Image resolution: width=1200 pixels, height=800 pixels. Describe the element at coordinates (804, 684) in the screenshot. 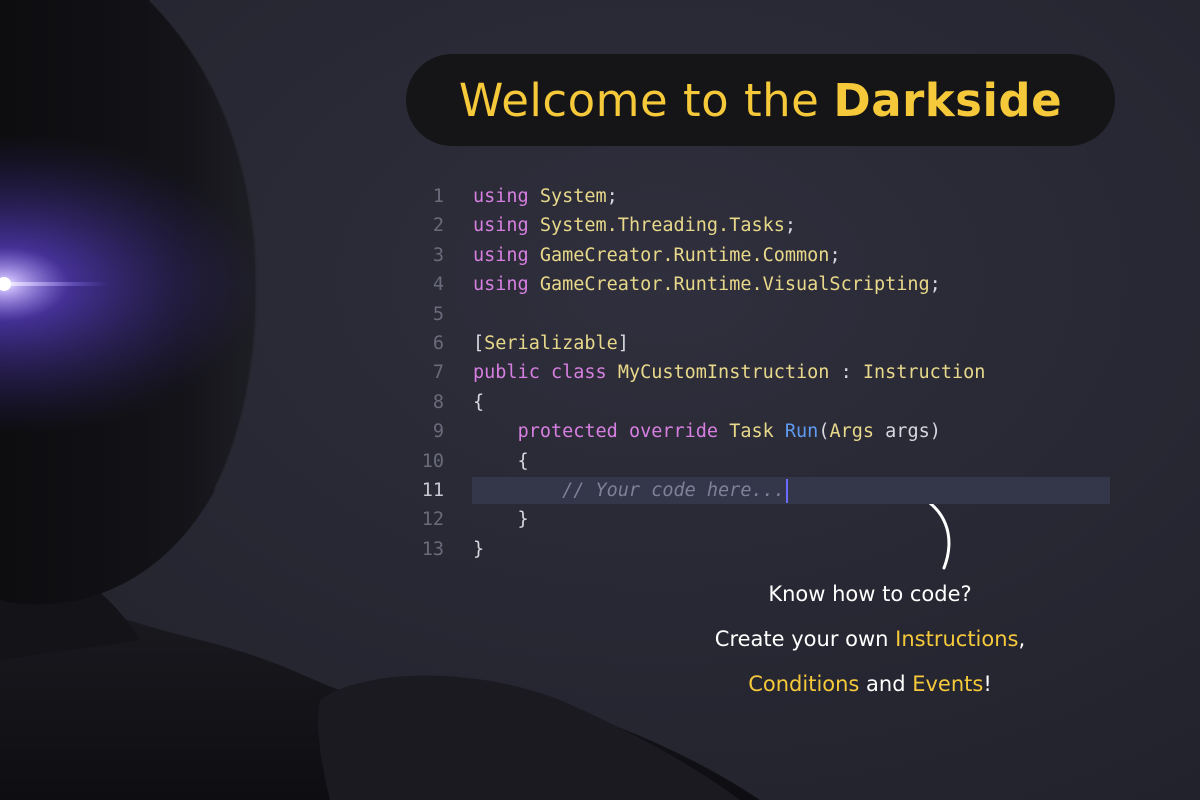

I see `caption-conditions: Conditions` at that location.